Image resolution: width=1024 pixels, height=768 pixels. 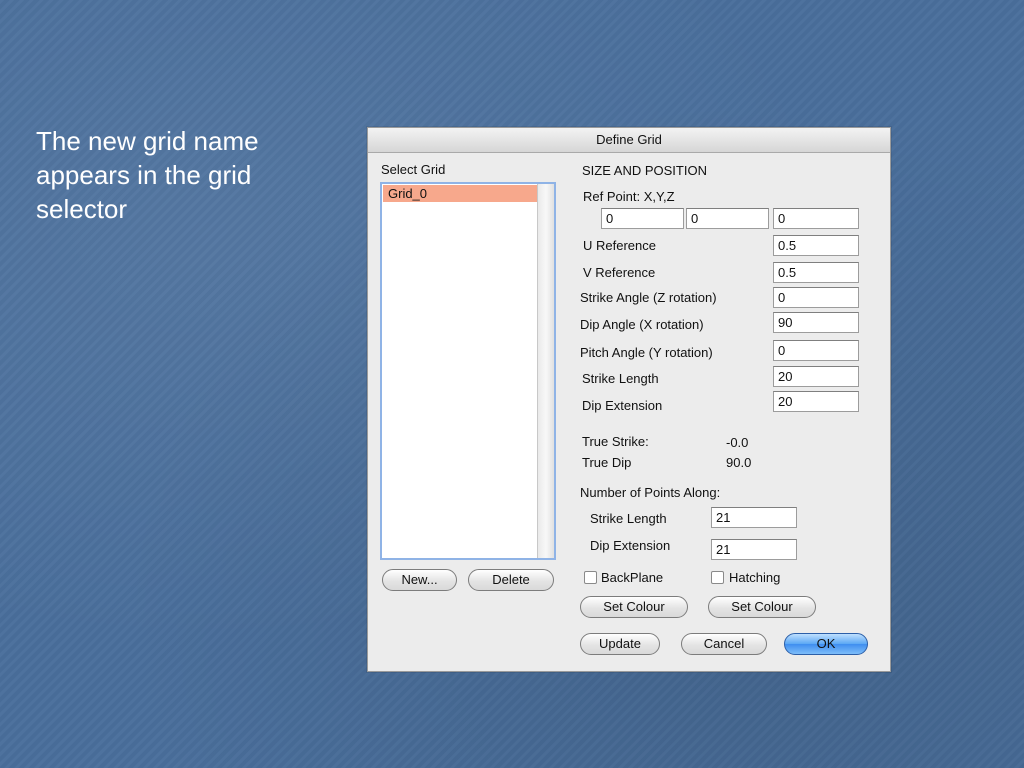 I want to click on hatching-label: Hatching, so click(x=755, y=577).